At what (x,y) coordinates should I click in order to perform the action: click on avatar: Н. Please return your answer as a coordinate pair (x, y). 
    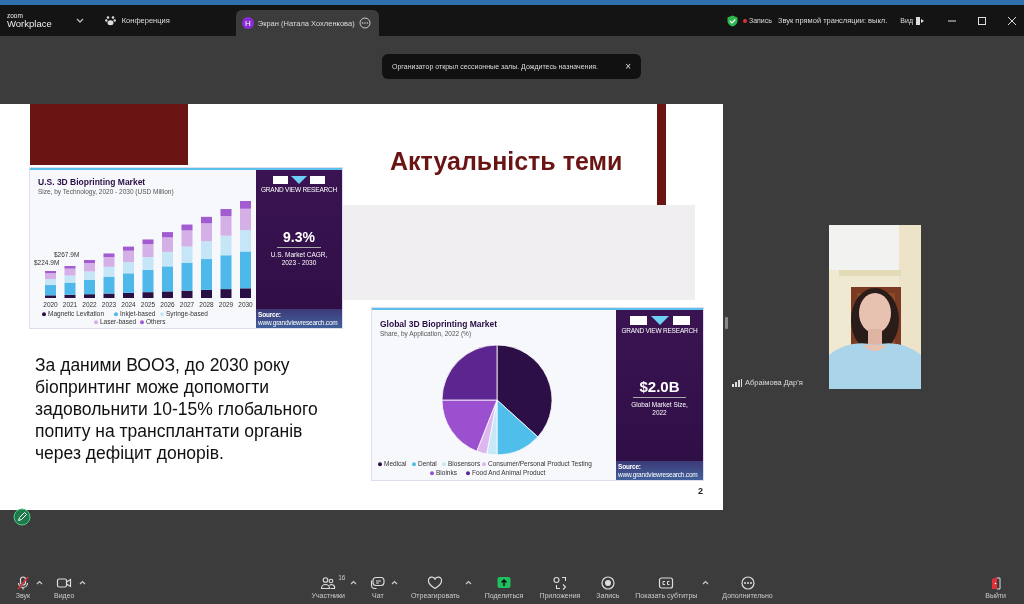
    Looking at the image, I should click on (247, 23).